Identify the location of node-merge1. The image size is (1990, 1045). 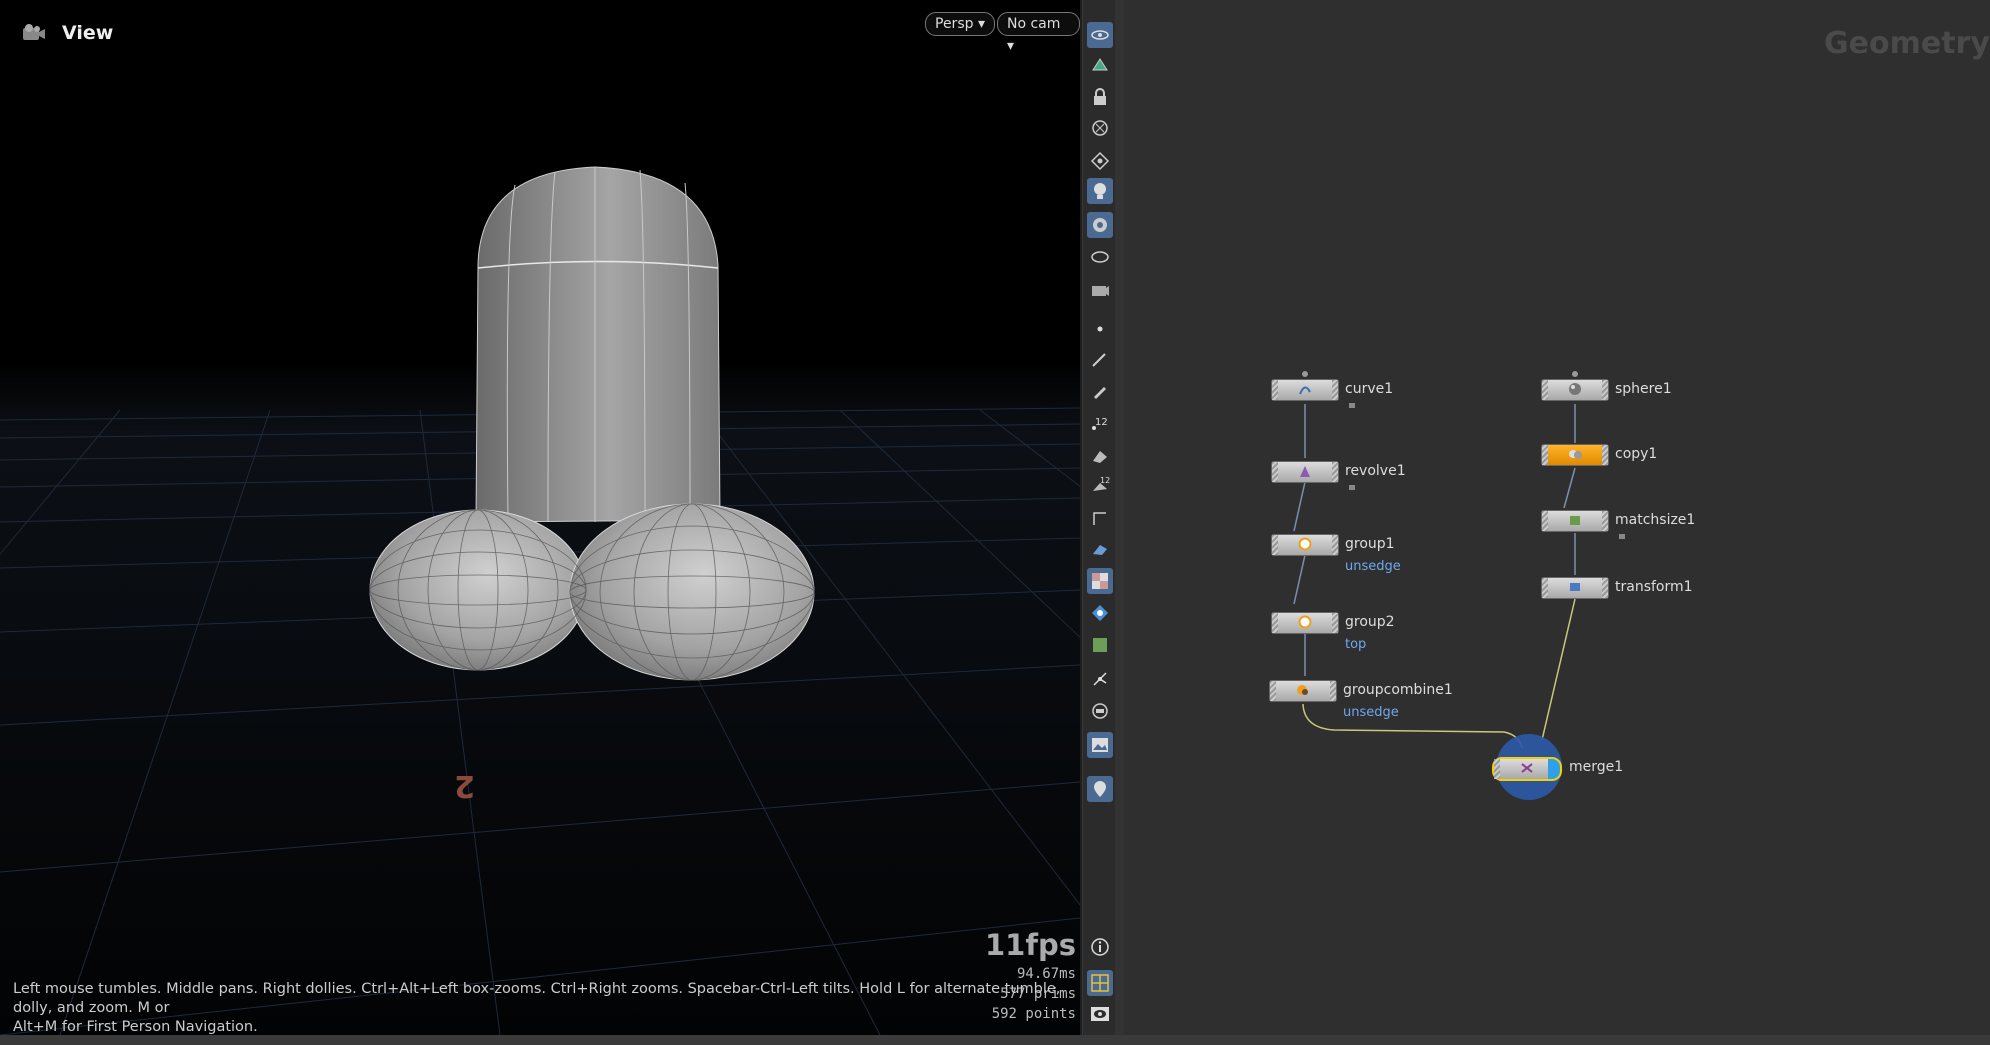
(1527, 769).